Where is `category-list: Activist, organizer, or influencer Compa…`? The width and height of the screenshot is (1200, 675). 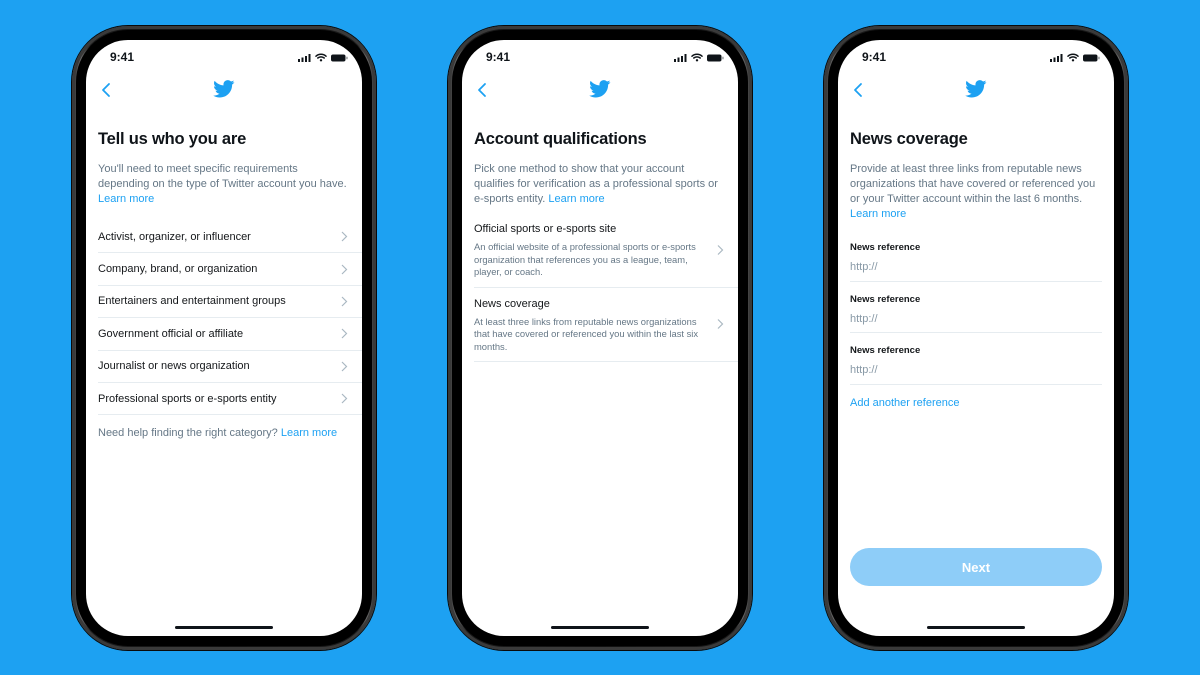 category-list: Activist, organizer, or influencer Compa… is located at coordinates (230, 318).